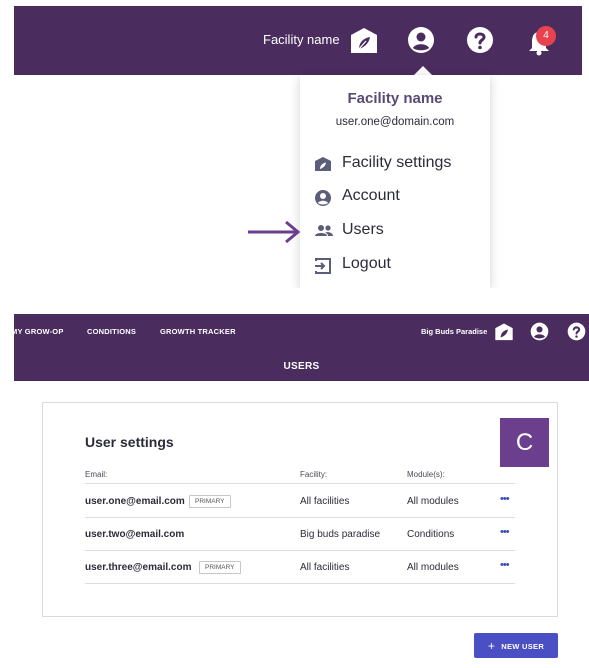 The height and width of the screenshot is (668, 589). What do you see at coordinates (135, 534) in the screenshot?
I see `user-email: user.two@email.com` at bounding box center [135, 534].